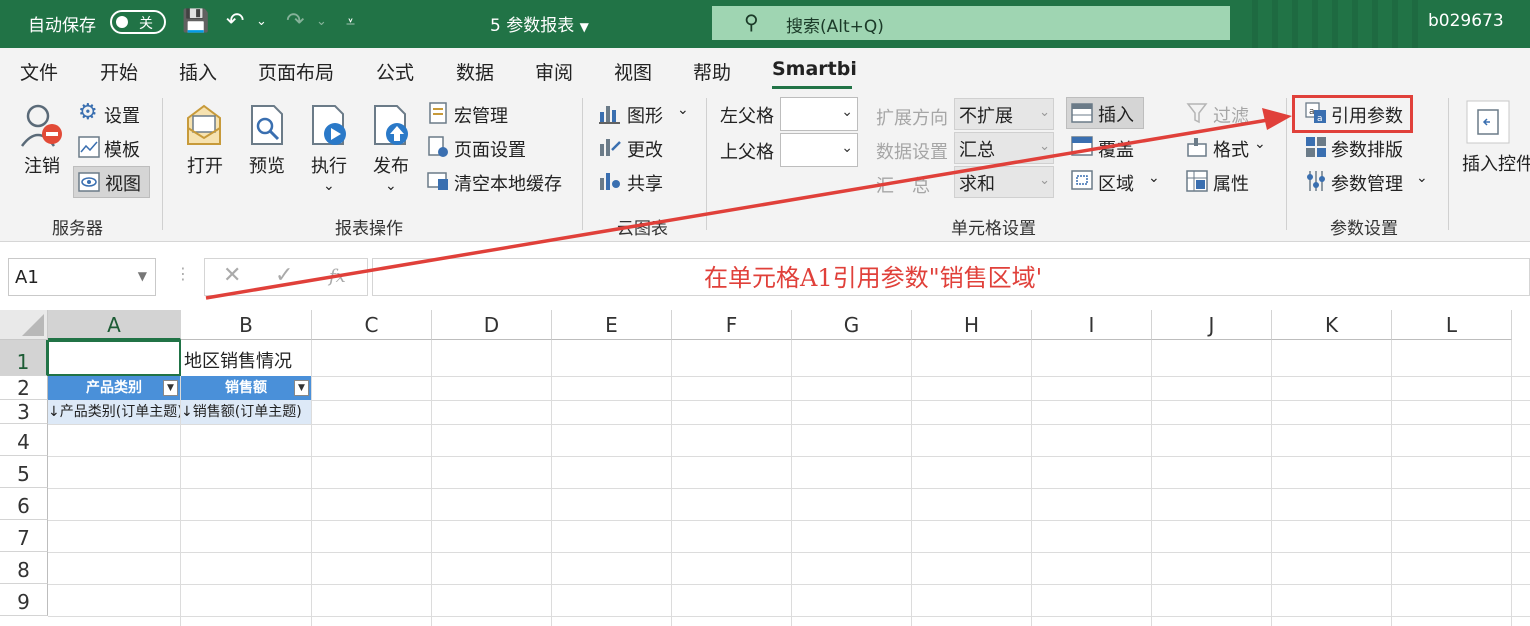 This screenshot has height=626, width=1530. I want to click on autosave-toggle: 关, so click(138, 22).